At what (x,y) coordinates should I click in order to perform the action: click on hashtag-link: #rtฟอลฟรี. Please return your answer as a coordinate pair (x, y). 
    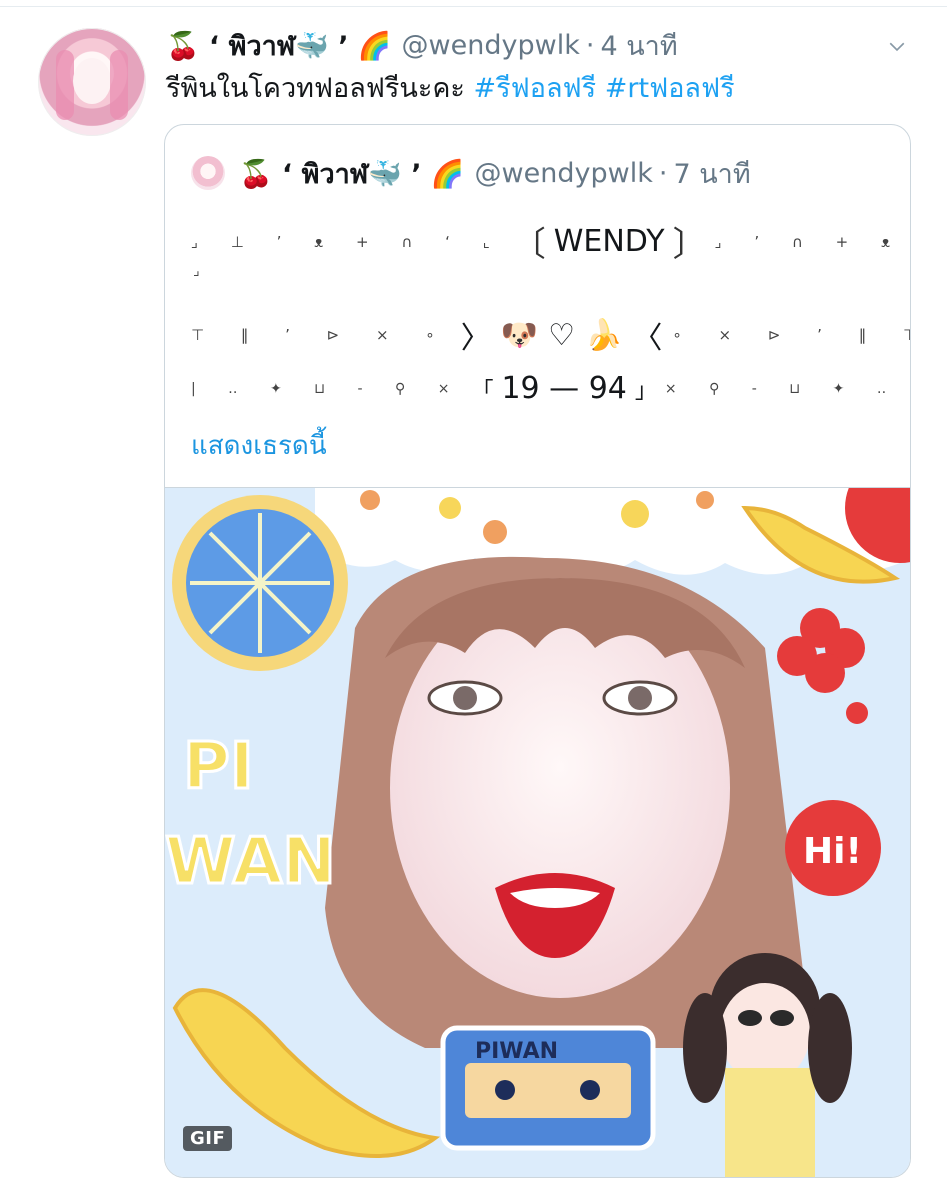
    Looking at the image, I should click on (670, 88).